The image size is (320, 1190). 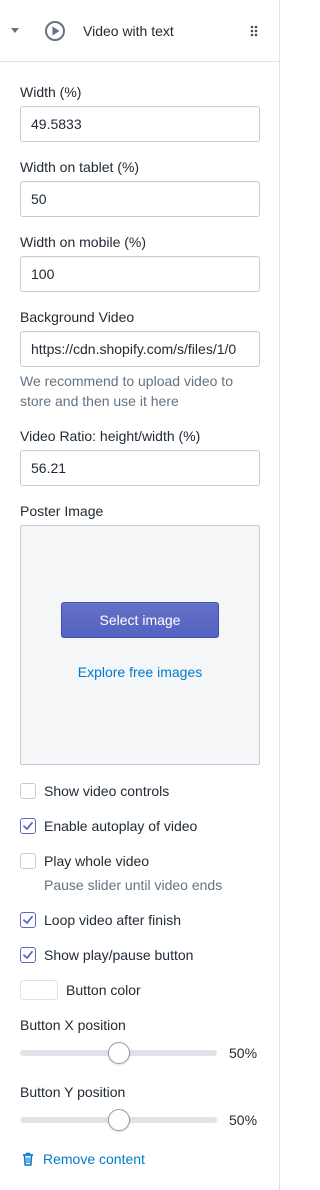 What do you see at coordinates (140, 468) in the screenshot?
I see `video-ratio-input: 56.21` at bounding box center [140, 468].